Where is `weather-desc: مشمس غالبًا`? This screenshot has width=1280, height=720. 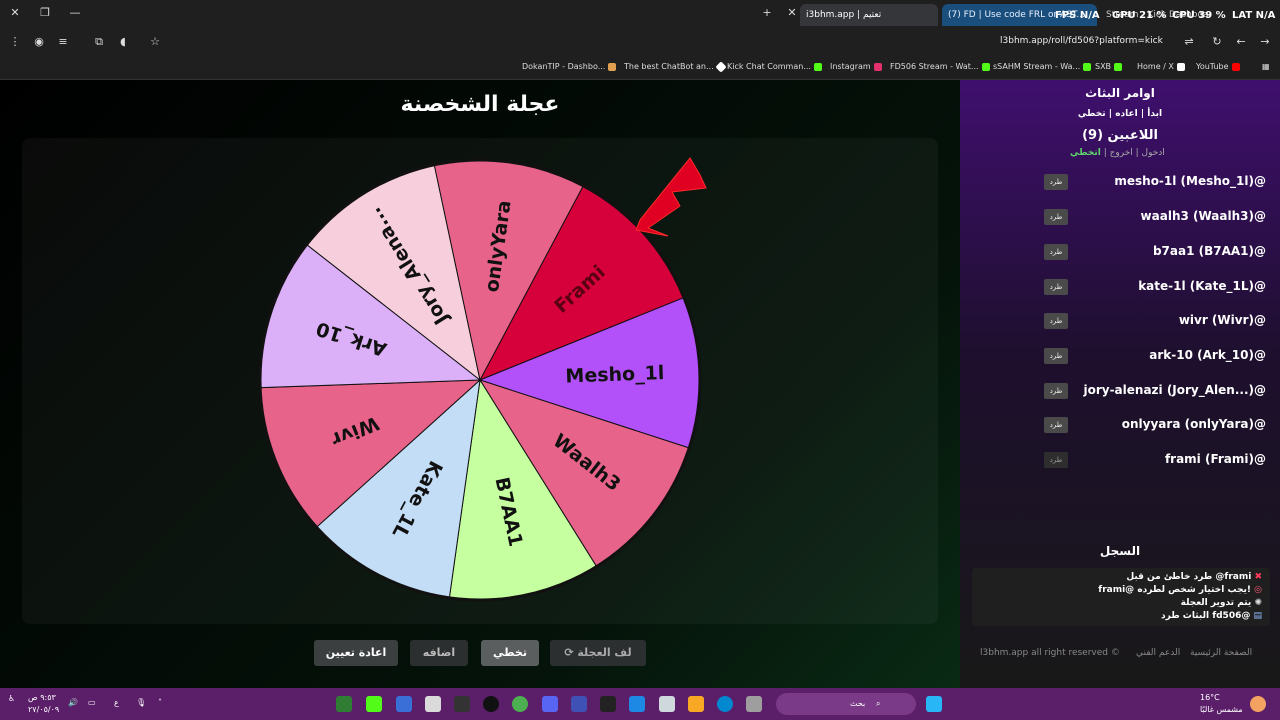 weather-desc: مشمس غالبًا is located at coordinates (1221, 709).